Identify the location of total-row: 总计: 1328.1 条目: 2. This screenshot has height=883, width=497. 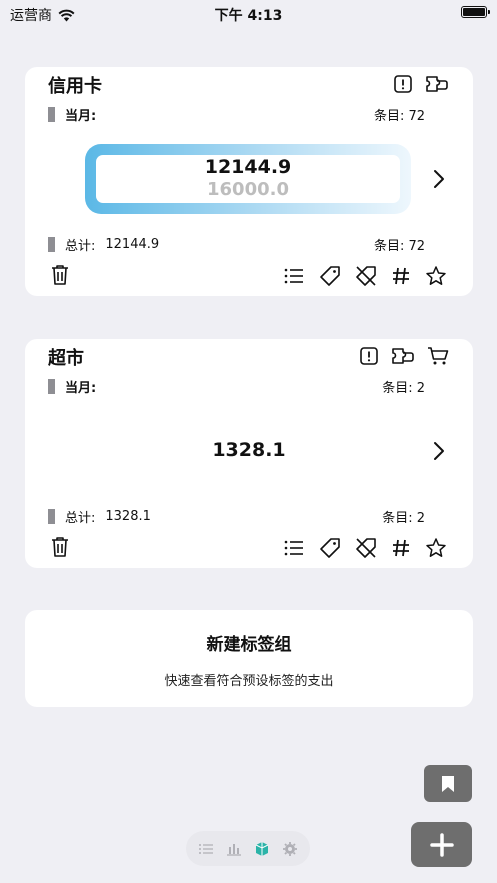
(236, 516).